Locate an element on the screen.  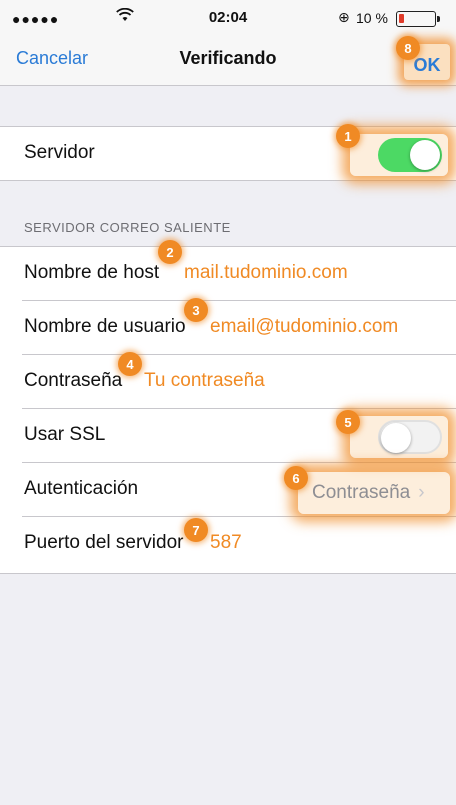
host-label: Nombre de host is located at coordinates (92, 272).